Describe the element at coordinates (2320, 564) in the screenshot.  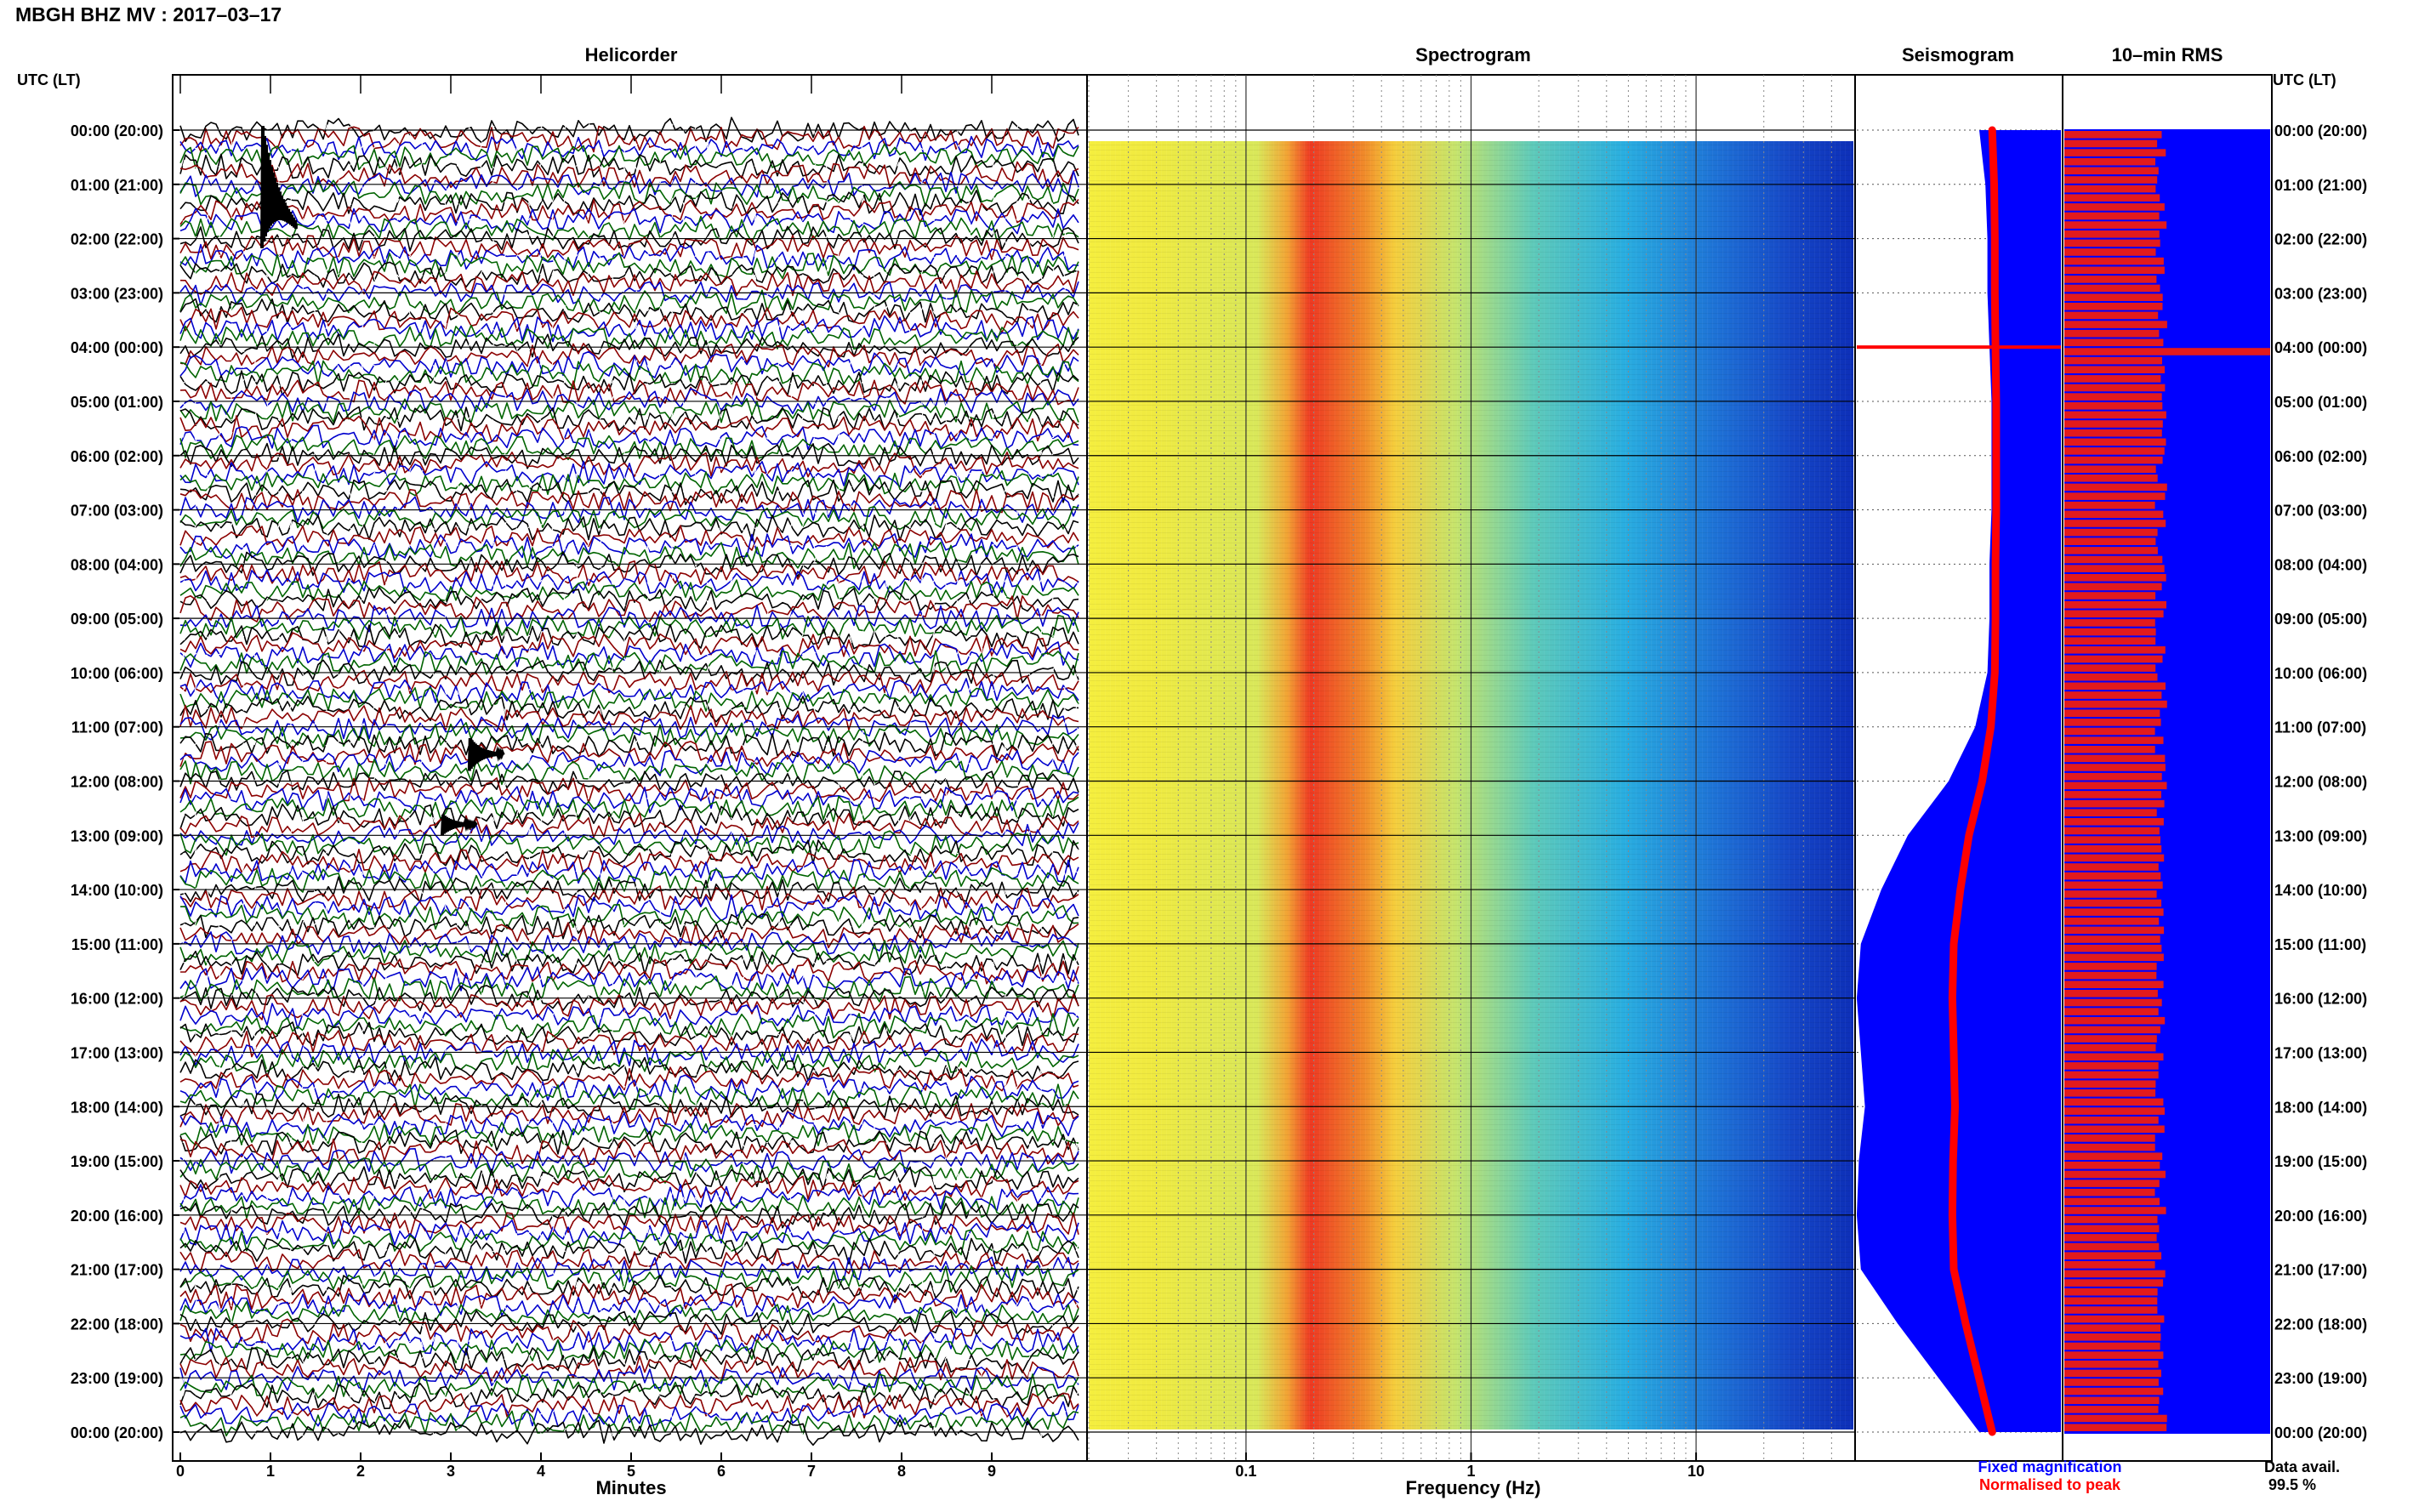
I see `time-label-right: 08:00 (04:00)` at that location.